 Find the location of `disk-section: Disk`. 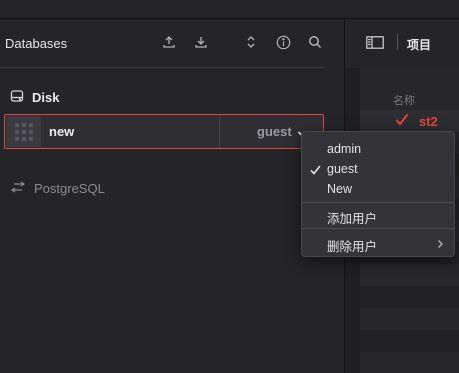

disk-section: Disk is located at coordinates (34, 97).